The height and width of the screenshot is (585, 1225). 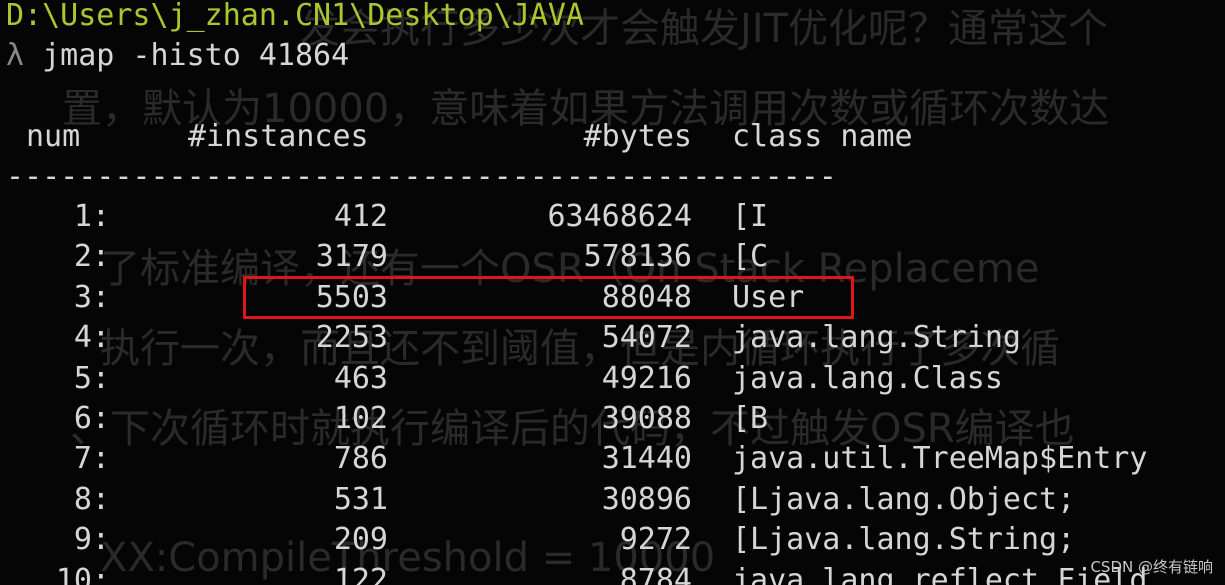 I want to click on table-row: 9: 209 9272 [Ljava.lang.String;, so click(x=612, y=540).